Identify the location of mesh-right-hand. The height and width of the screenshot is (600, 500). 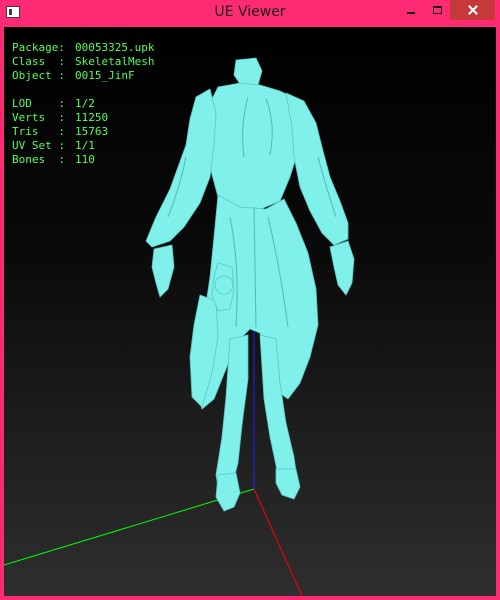
(342, 268).